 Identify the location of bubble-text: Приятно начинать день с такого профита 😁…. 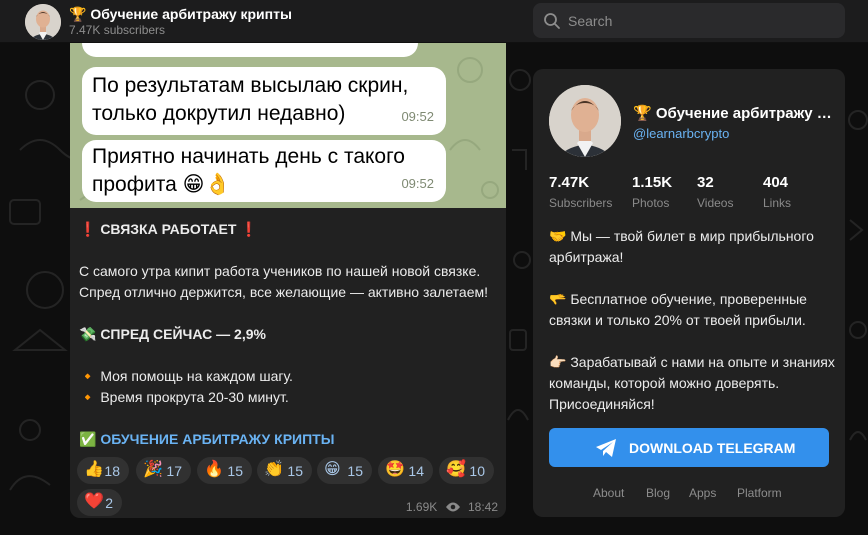
(248, 170).